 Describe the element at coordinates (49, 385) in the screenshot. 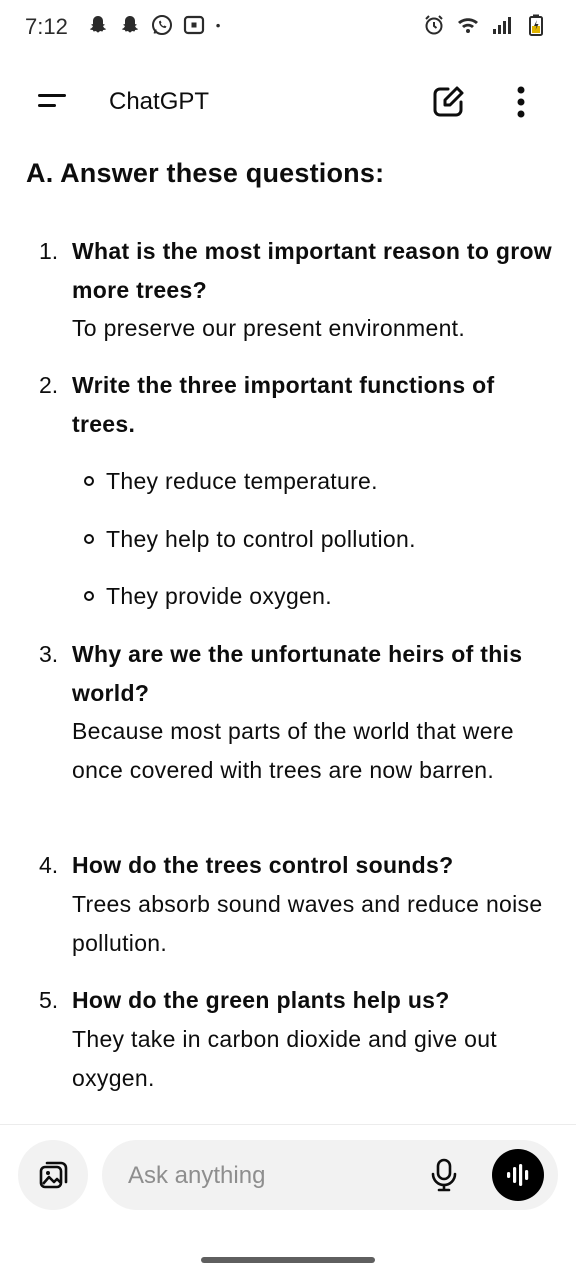

I see `question-number: 2.` at that location.